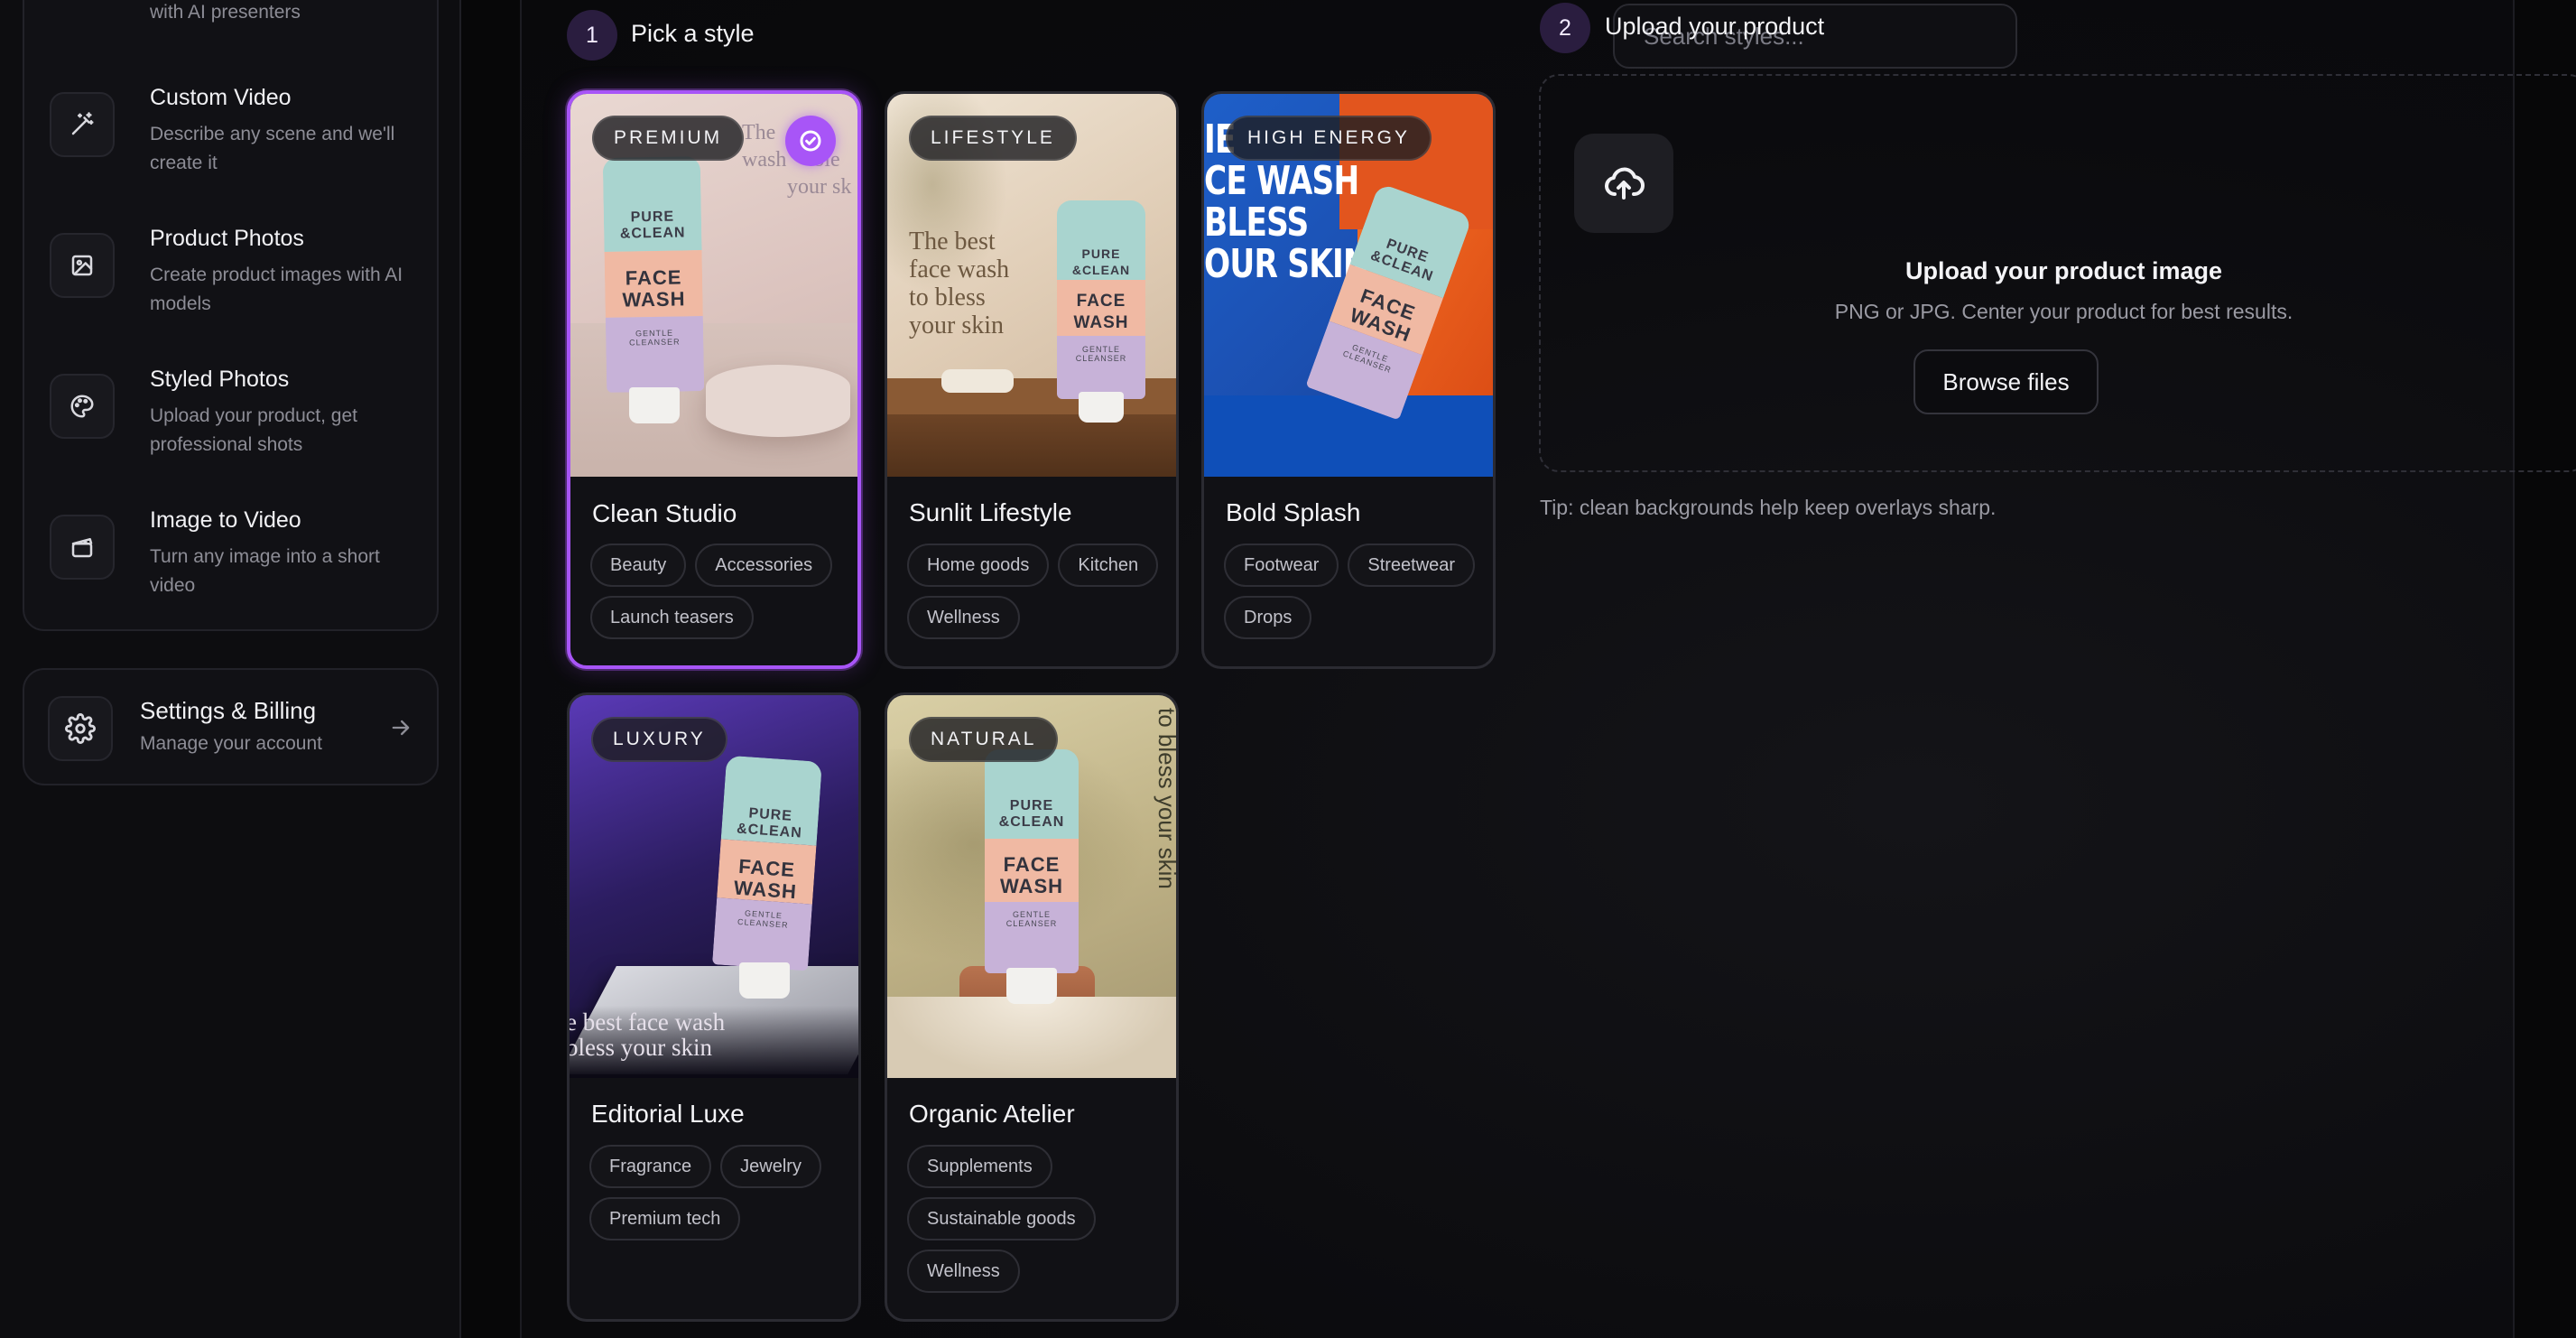 Image resolution: width=2576 pixels, height=1338 pixels. Describe the element at coordinates (231, 727) in the screenshot. I see `settings-billing-link: Settings & Billing Manage your account` at that location.